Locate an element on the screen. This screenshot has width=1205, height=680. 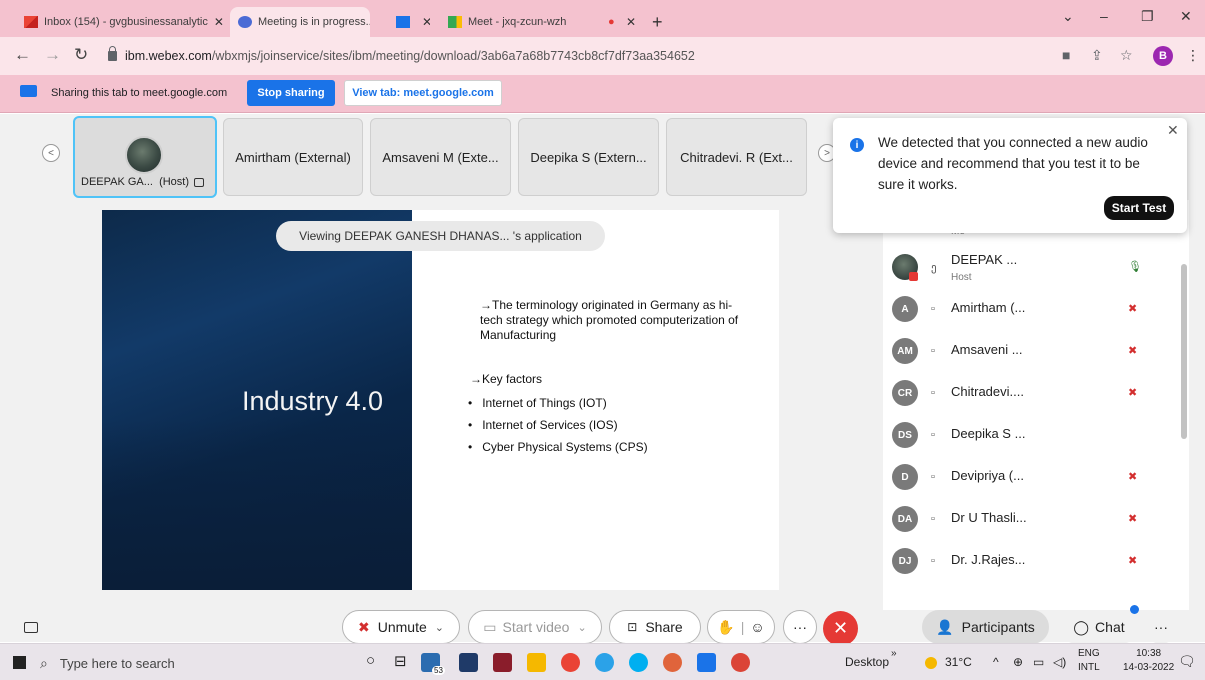
stop-sharing-button: Stop sharing is located at coordinates (291, 93).